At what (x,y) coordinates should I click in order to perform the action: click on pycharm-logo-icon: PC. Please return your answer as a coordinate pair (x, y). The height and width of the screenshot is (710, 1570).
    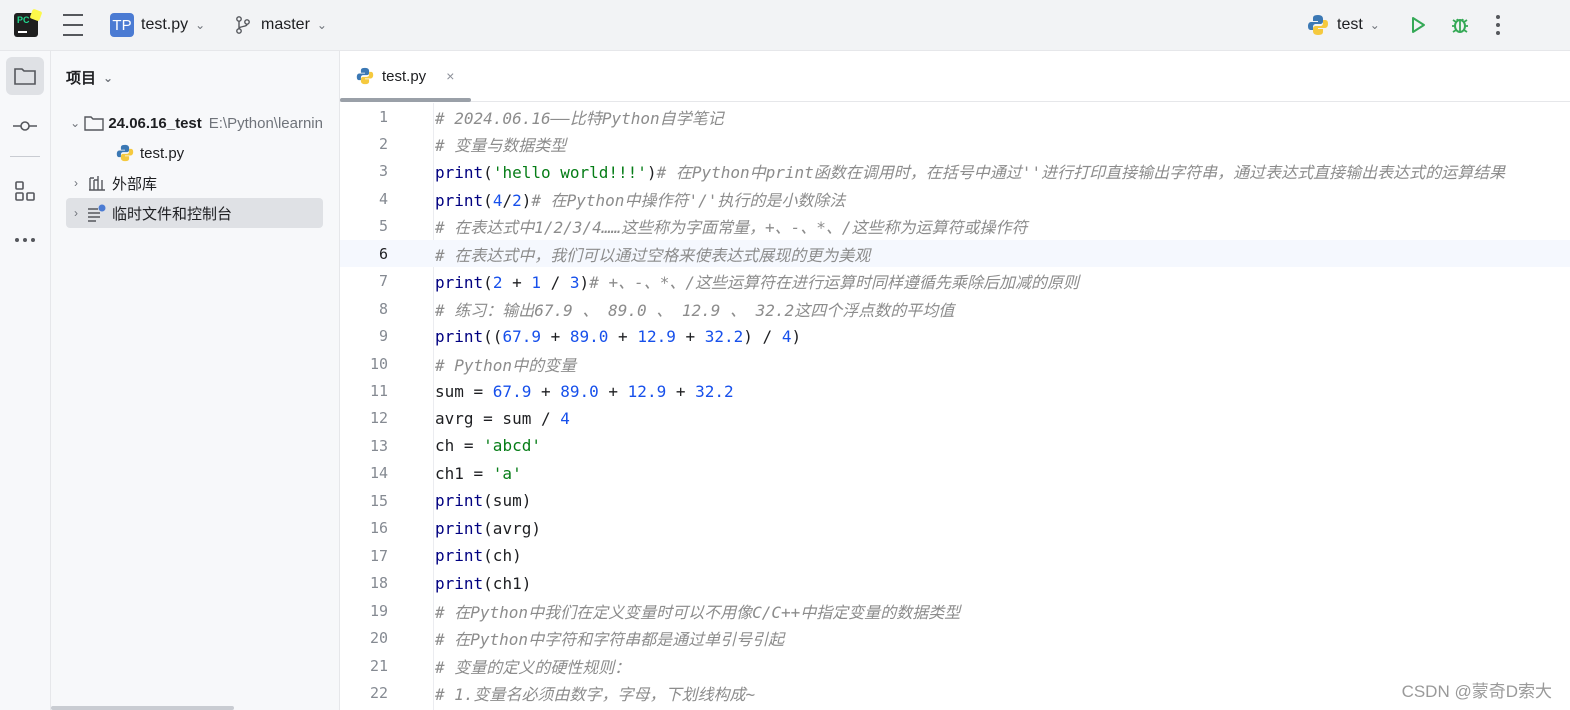
    Looking at the image, I should click on (28, 22).